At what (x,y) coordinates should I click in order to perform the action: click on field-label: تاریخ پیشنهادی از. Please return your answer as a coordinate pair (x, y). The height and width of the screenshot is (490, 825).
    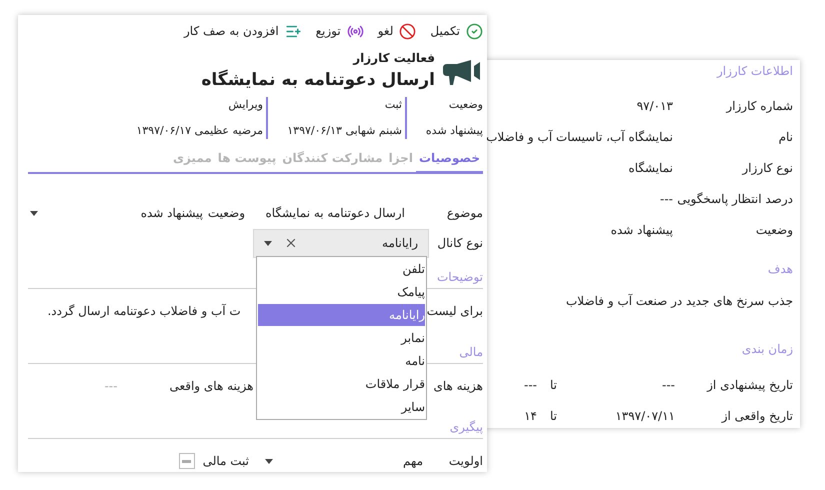
    Looking at the image, I should click on (749, 385).